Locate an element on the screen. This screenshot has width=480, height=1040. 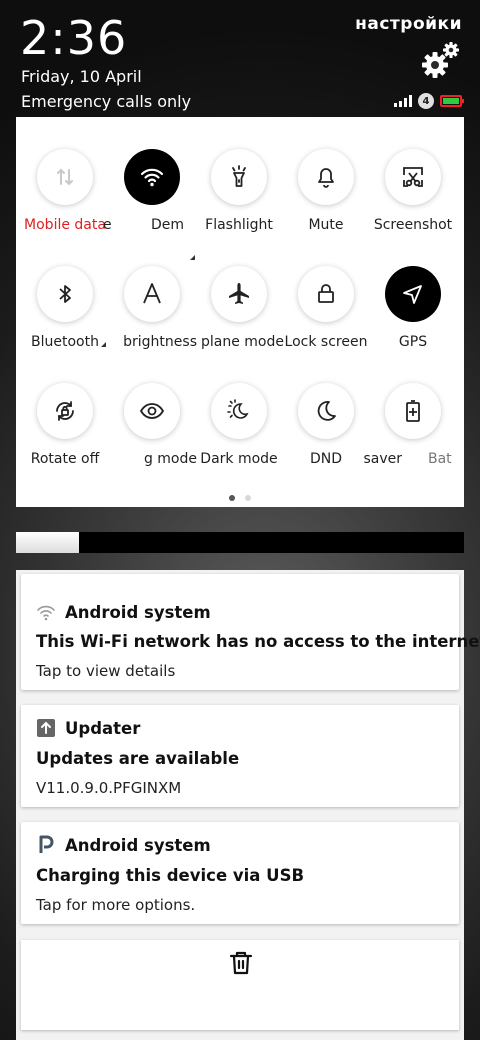
clock: 2:36 is located at coordinates (74, 38).